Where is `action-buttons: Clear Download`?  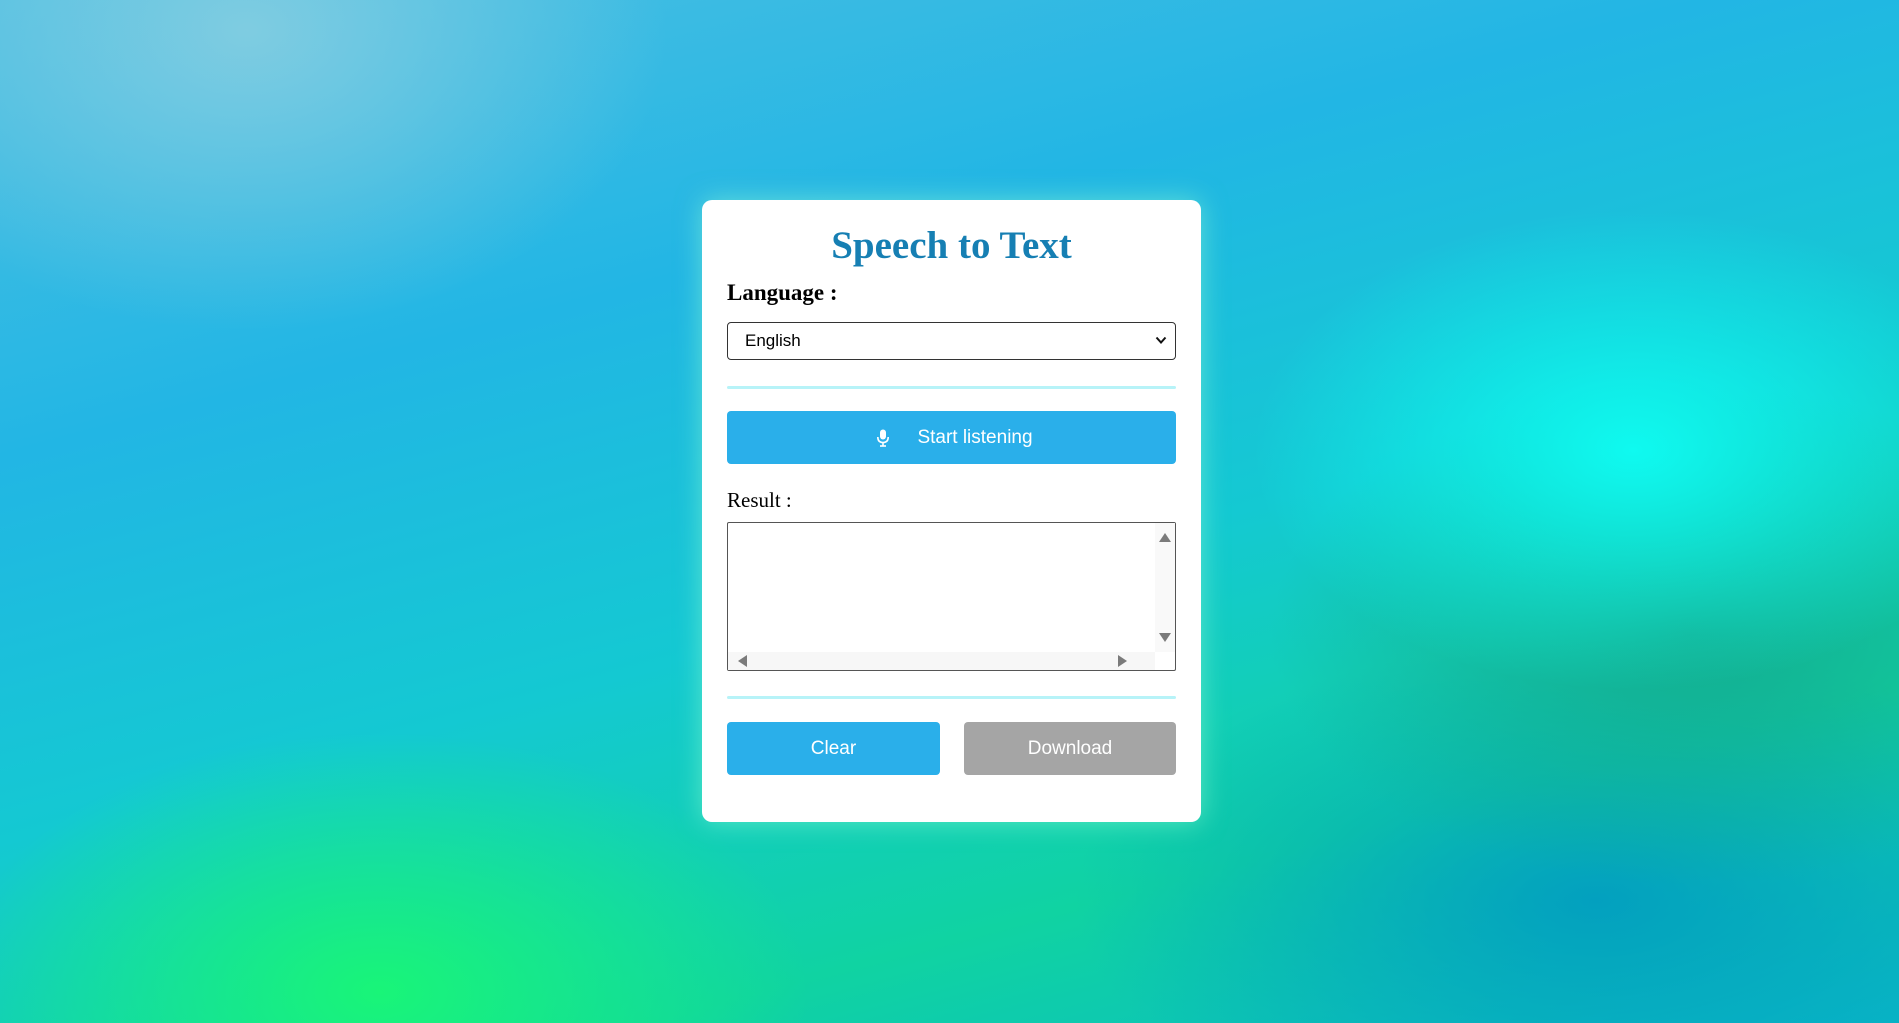 action-buttons: Clear Download is located at coordinates (951, 748).